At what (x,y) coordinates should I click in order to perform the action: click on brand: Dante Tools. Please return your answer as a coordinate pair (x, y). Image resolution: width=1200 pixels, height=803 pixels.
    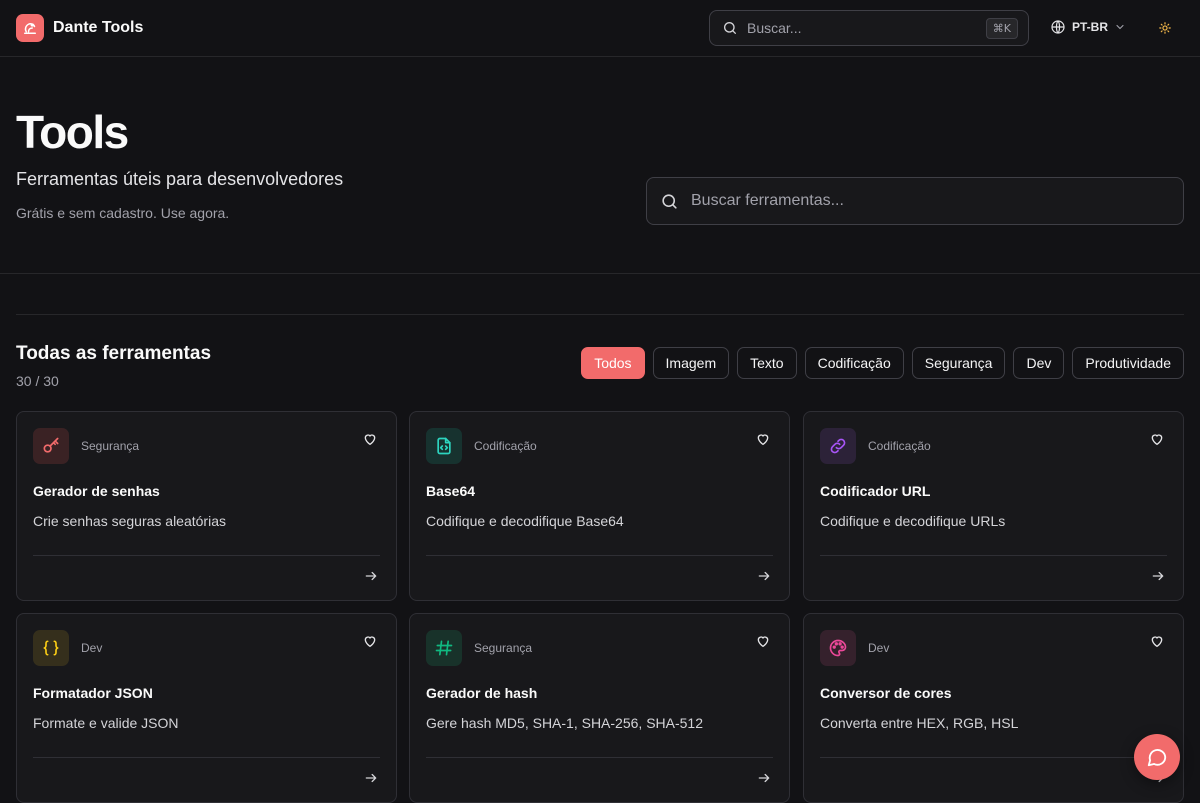
    Looking at the image, I should click on (79, 28).